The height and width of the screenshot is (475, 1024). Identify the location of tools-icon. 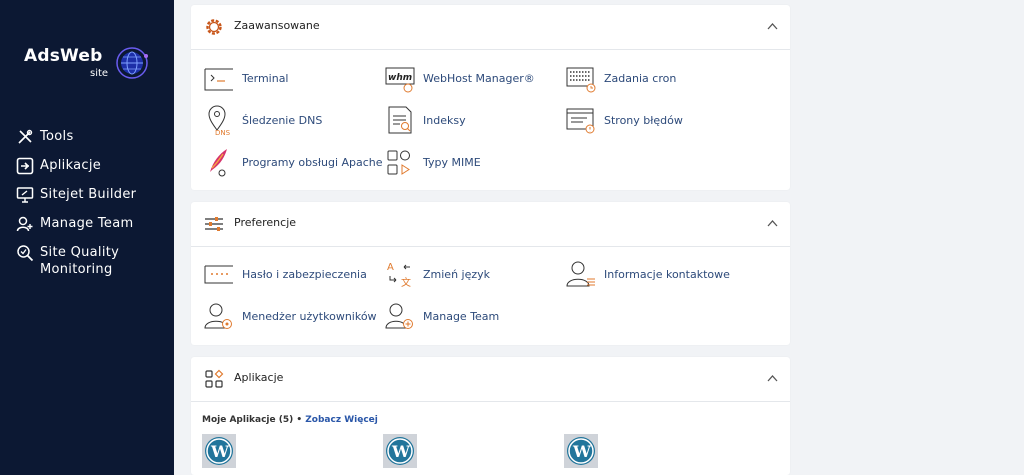
(25, 136).